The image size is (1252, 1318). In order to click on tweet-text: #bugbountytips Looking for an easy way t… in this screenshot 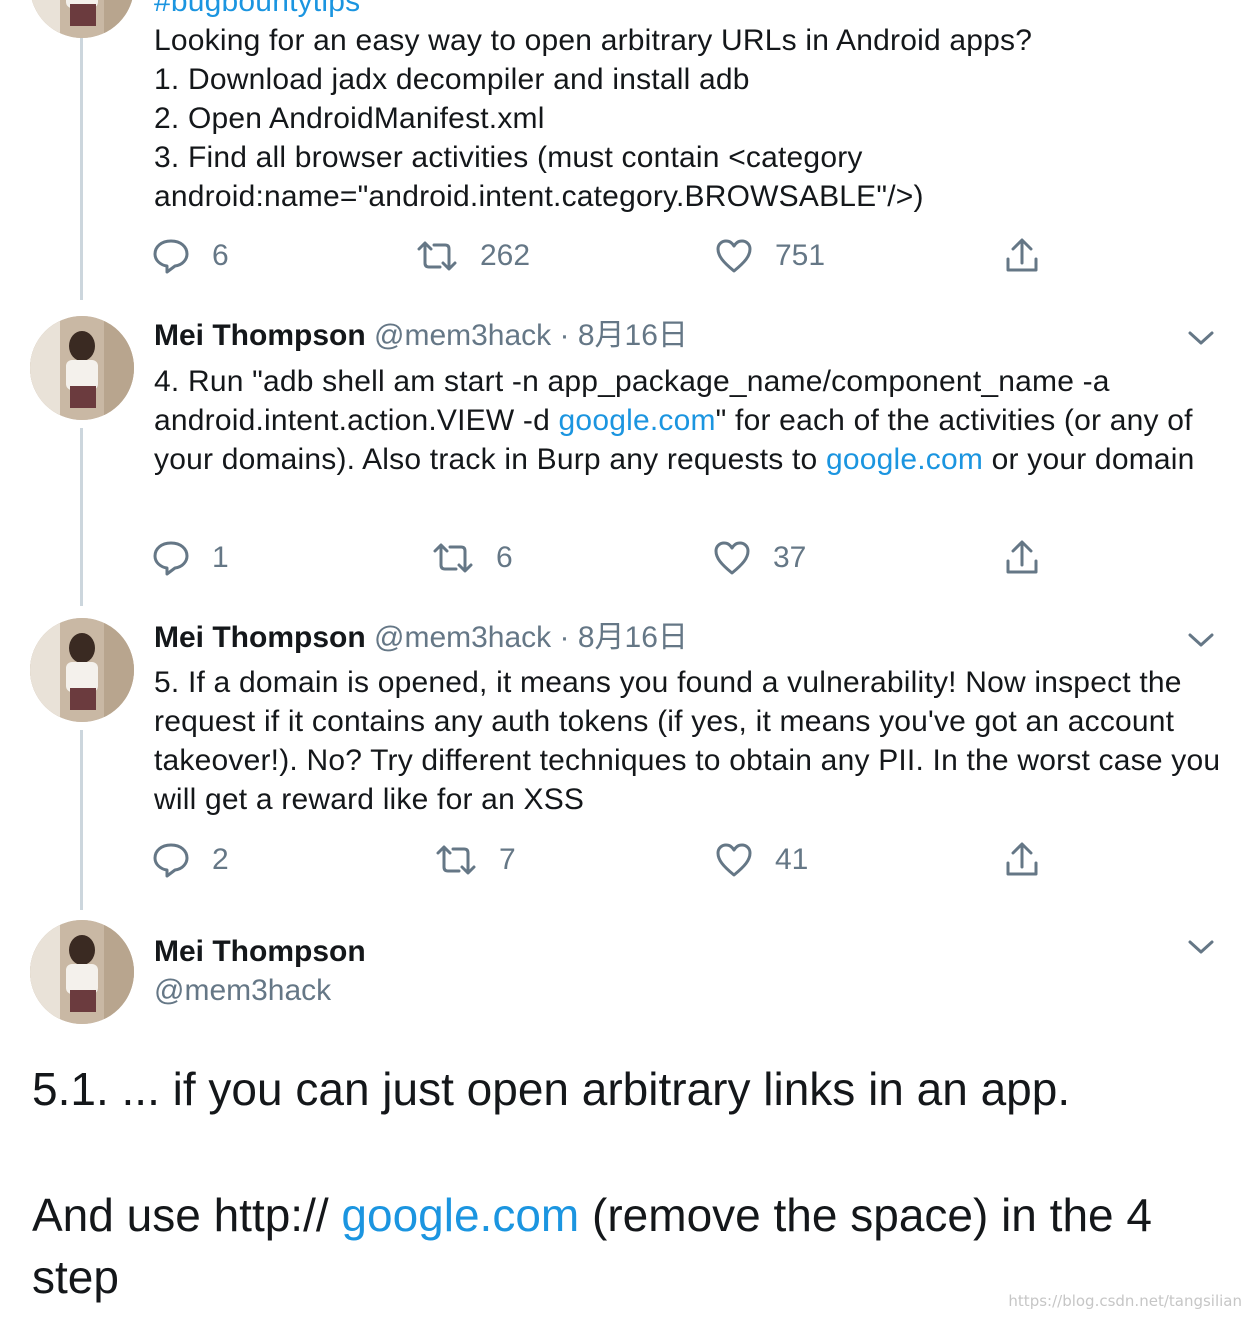, I will do `click(694, 108)`.